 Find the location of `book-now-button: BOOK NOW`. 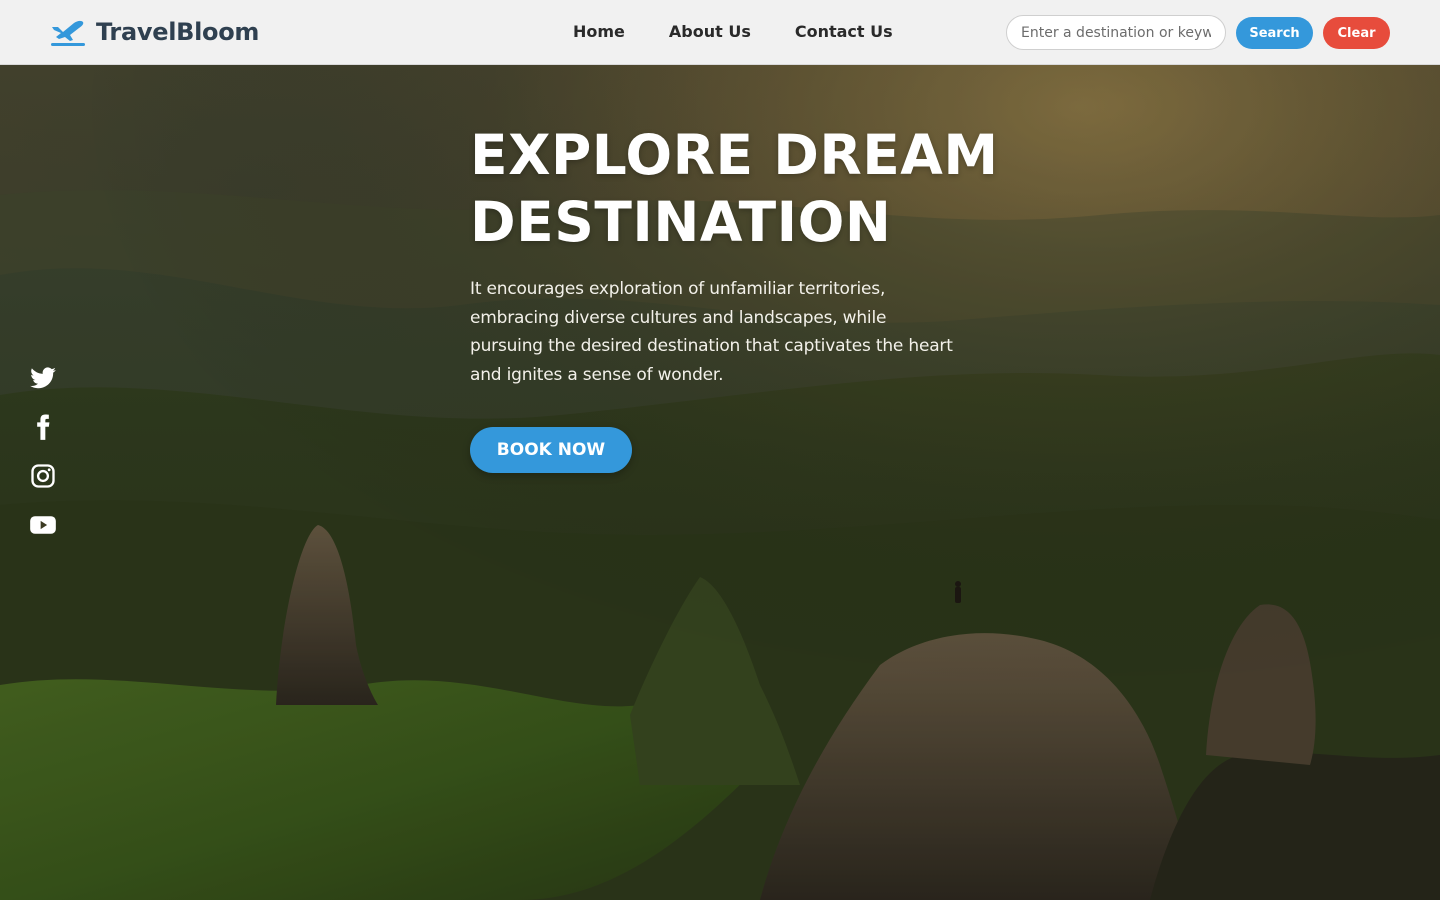

book-now-button: BOOK NOW is located at coordinates (551, 450).